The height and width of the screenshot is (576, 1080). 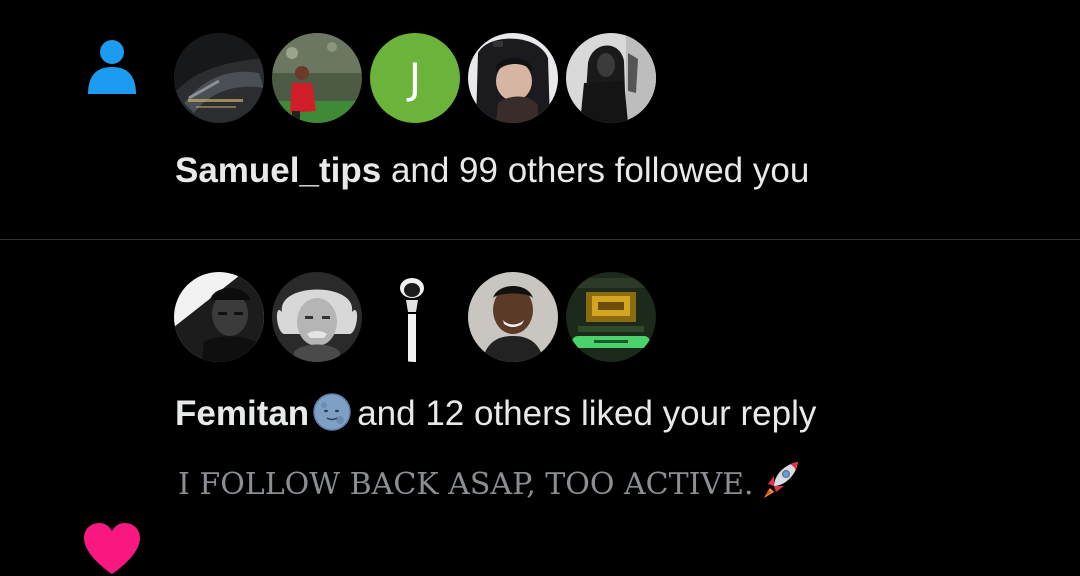 What do you see at coordinates (112, 67) in the screenshot?
I see `person-icon` at bounding box center [112, 67].